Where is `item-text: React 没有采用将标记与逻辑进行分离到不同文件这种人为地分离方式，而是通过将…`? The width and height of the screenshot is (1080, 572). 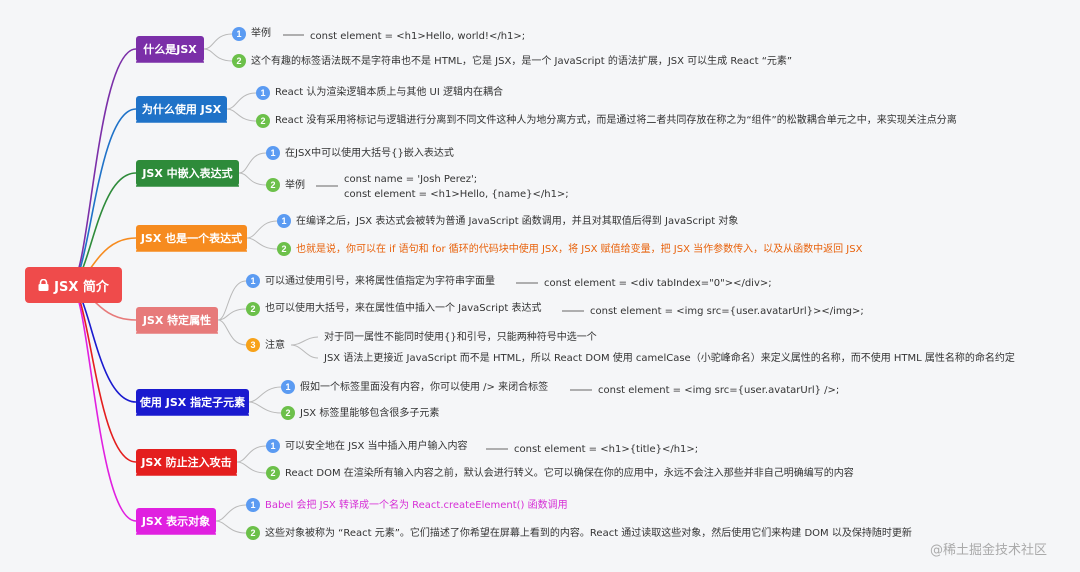
item-text: React 没有采用将标记与逻辑进行分离到不同文件这种人为地分离方式，而是通过将… is located at coordinates (616, 120).